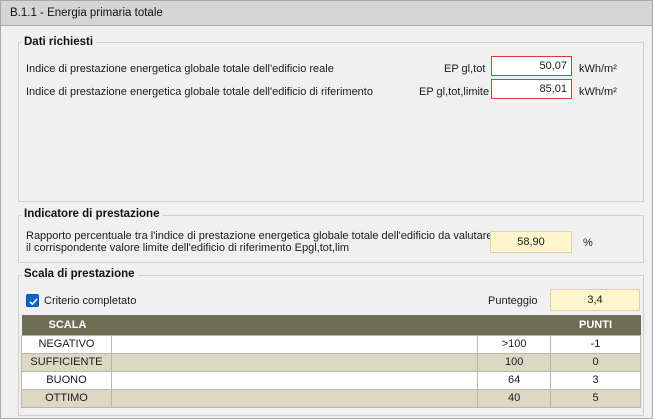  What do you see at coordinates (59, 42) in the screenshot?
I see `dati-richiesti-title: Dati richiesti` at bounding box center [59, 42].